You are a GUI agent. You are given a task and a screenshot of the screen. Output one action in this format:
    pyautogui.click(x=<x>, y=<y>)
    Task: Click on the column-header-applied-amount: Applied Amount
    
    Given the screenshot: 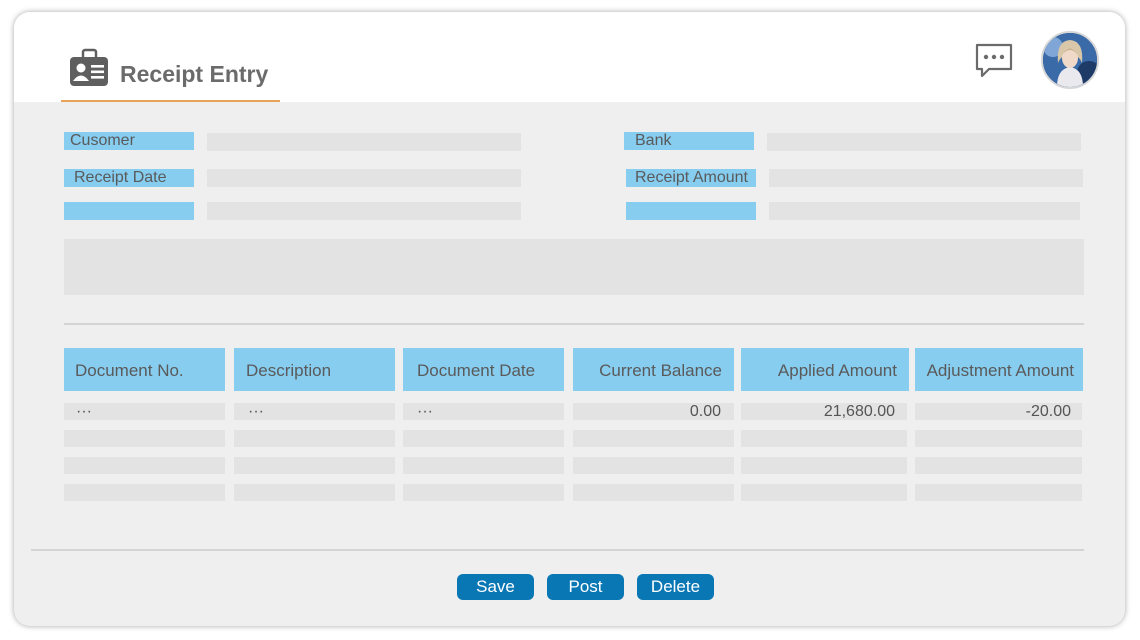 What is the action you would take?
    pyautogui.click(x=825, y=369)
    